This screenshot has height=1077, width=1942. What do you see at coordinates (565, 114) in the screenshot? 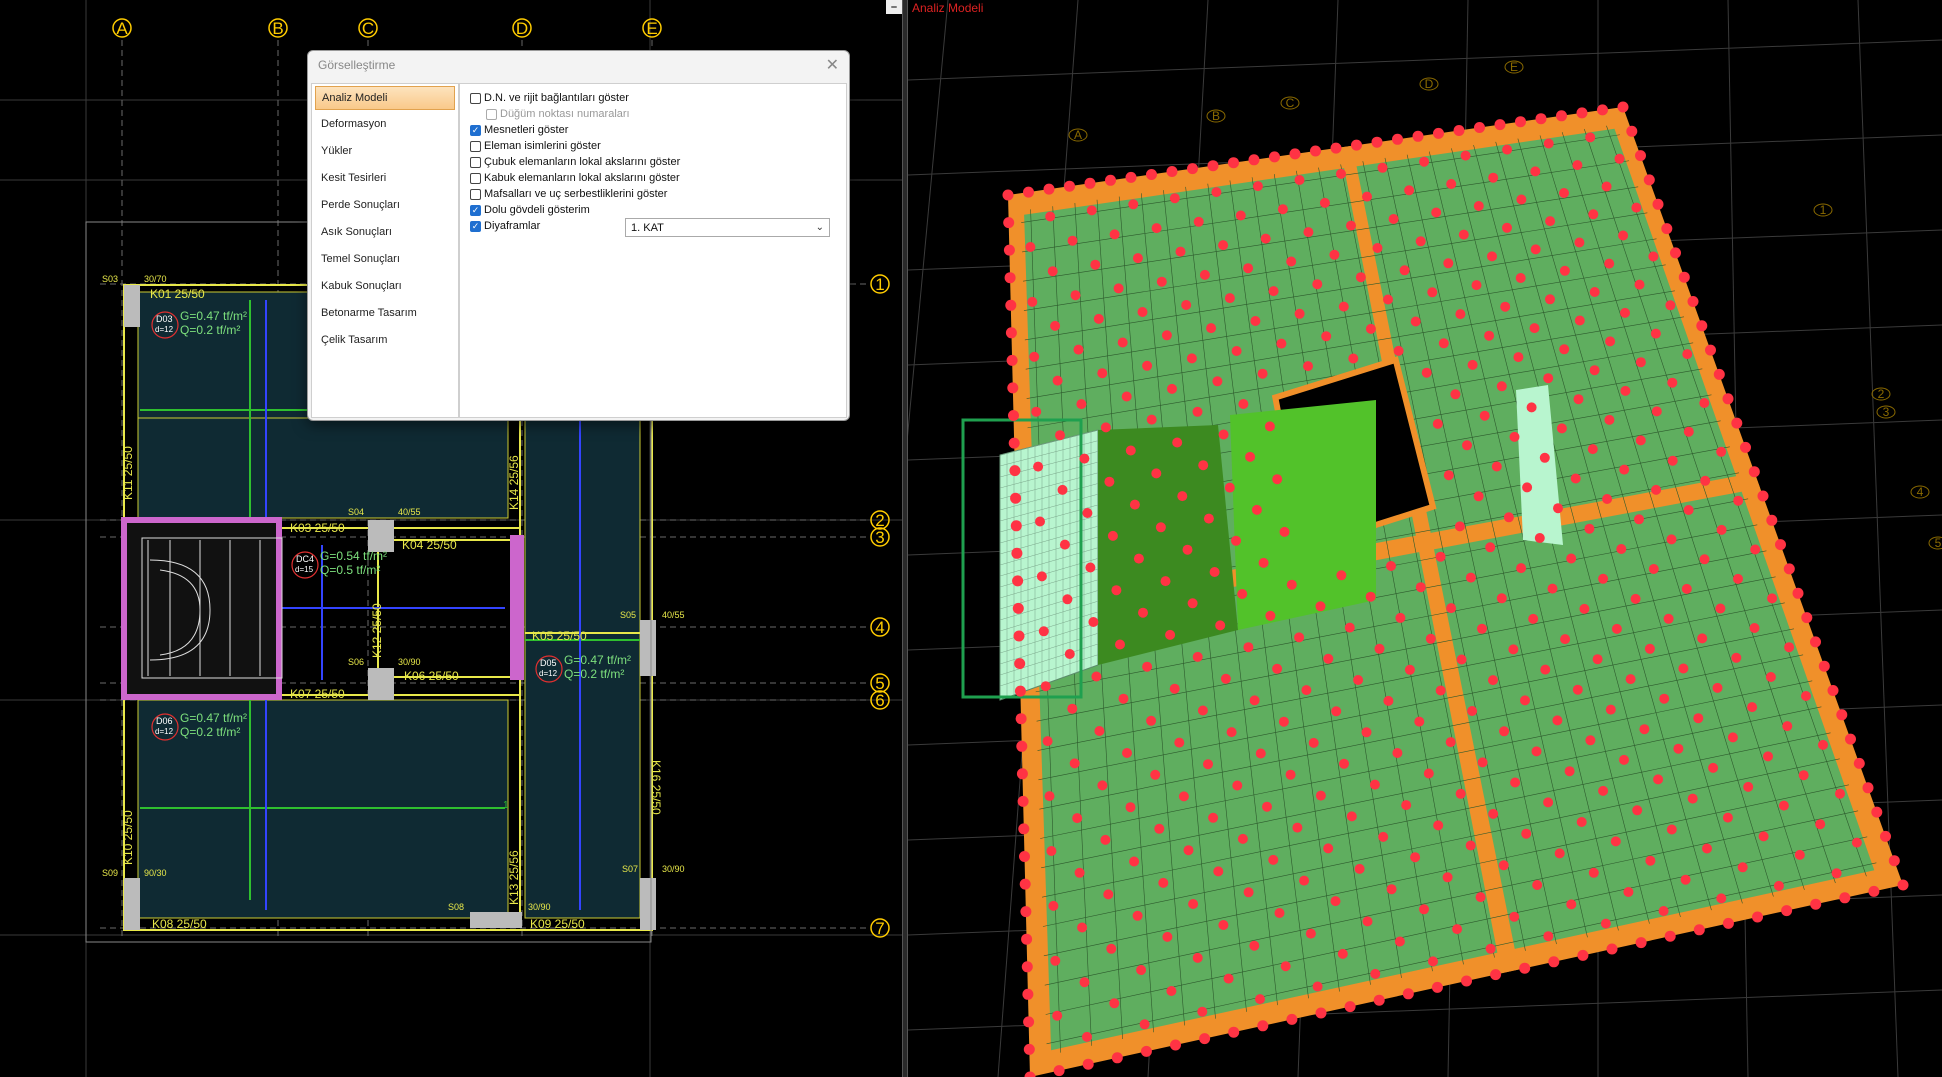
I see `option-label: Düğüm noktası numaraları` at bounding box center [565, 114].